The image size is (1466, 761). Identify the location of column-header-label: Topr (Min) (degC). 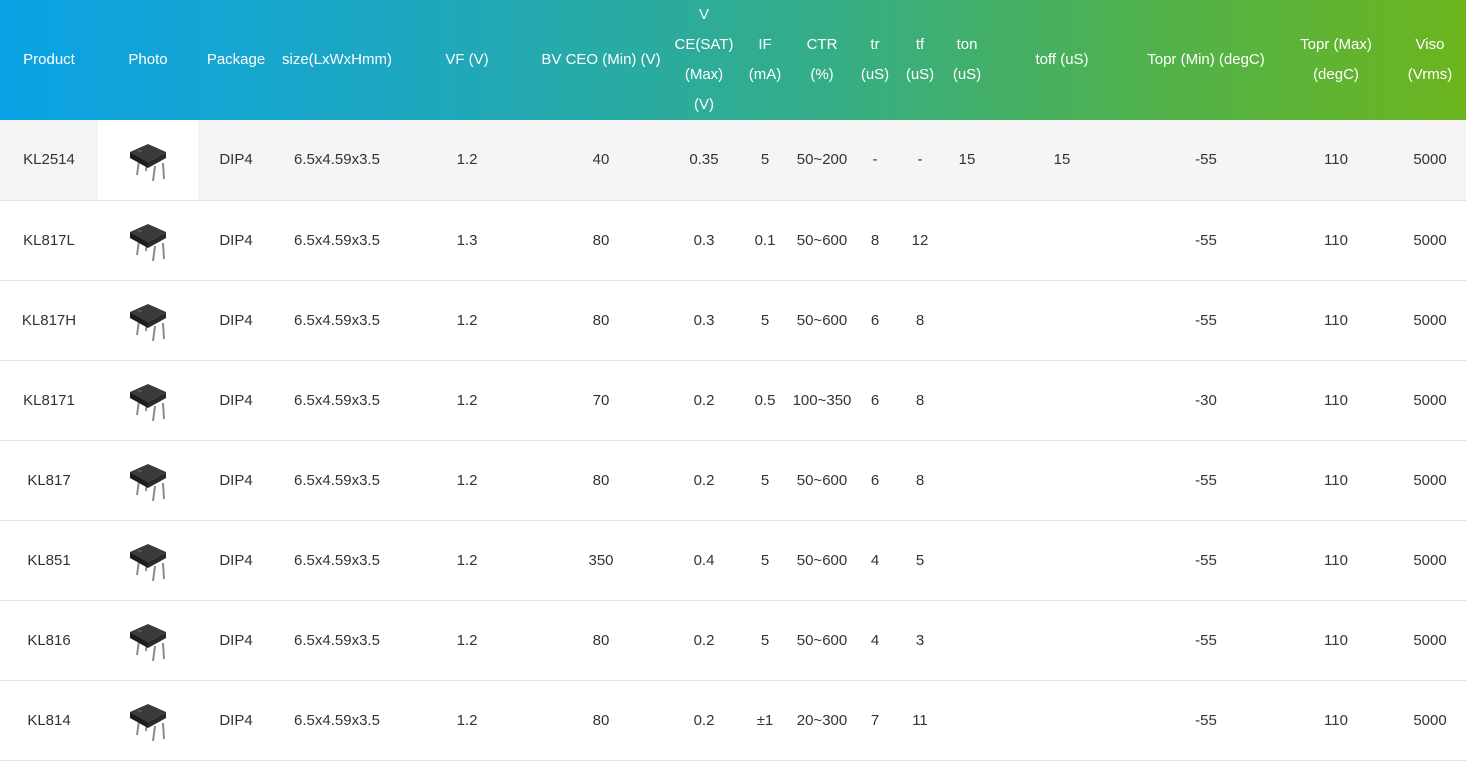
(1206, 59).